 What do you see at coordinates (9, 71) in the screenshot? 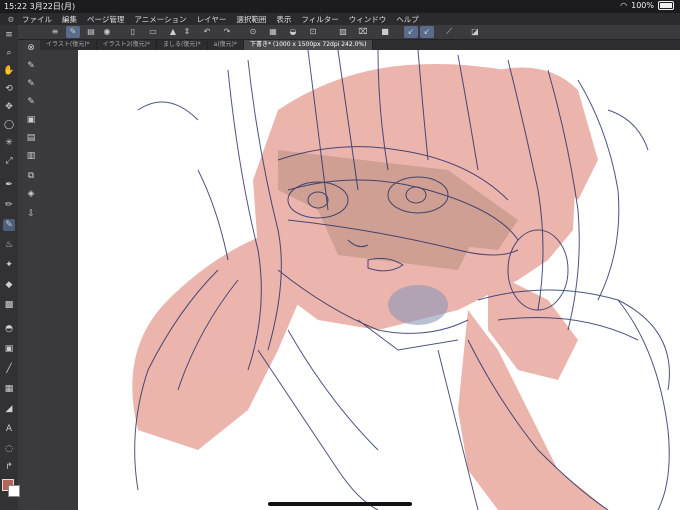
I see `hand-icon: ✋` at bounding box center [9, 71].